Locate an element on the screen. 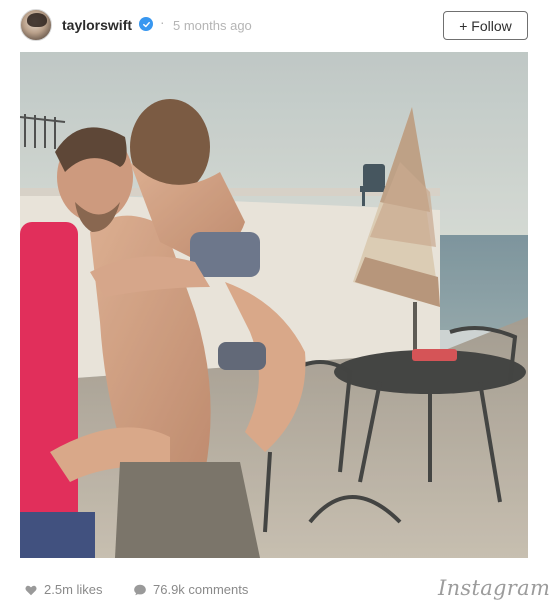 This screenshot has width=550, height=613. comments-count: 76.9k comments is located at coordinates (190, 589).